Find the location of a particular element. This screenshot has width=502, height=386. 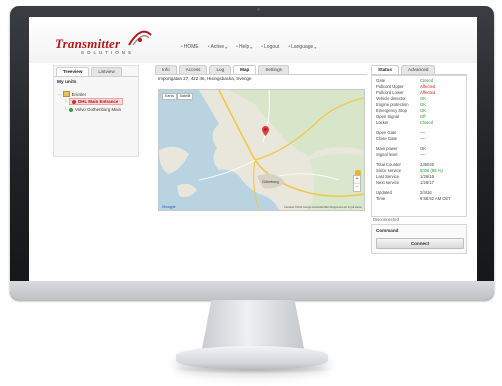

tree-item-volvo-gothenburg-main: └ Volvo Gothenburg Main is located at coordinates (92, 109).